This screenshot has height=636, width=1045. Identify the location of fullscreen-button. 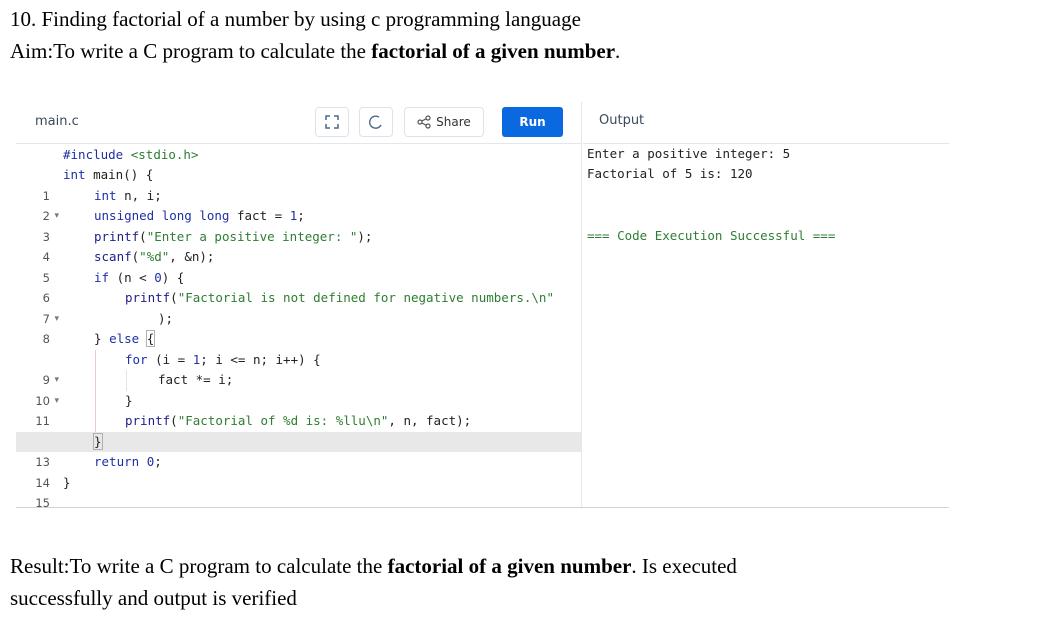
(332, 122).